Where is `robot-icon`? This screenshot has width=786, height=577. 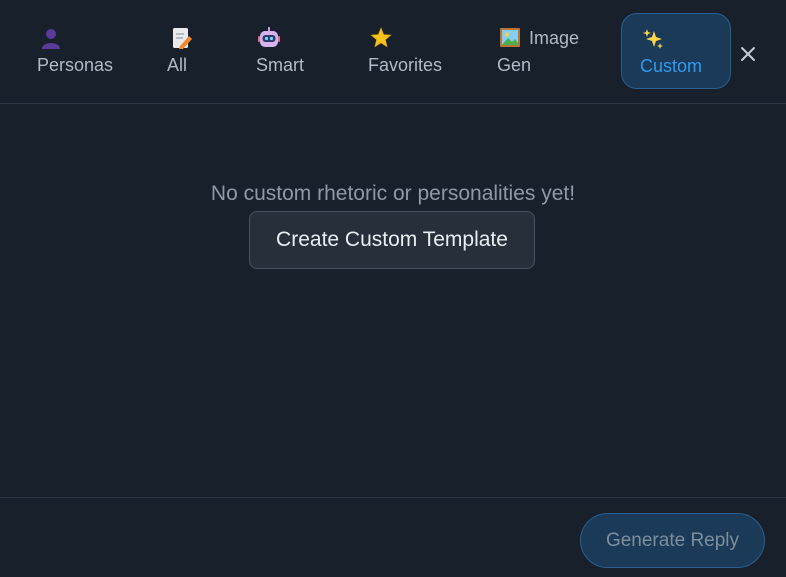
robot-icon is located at coordinates (269, 37).